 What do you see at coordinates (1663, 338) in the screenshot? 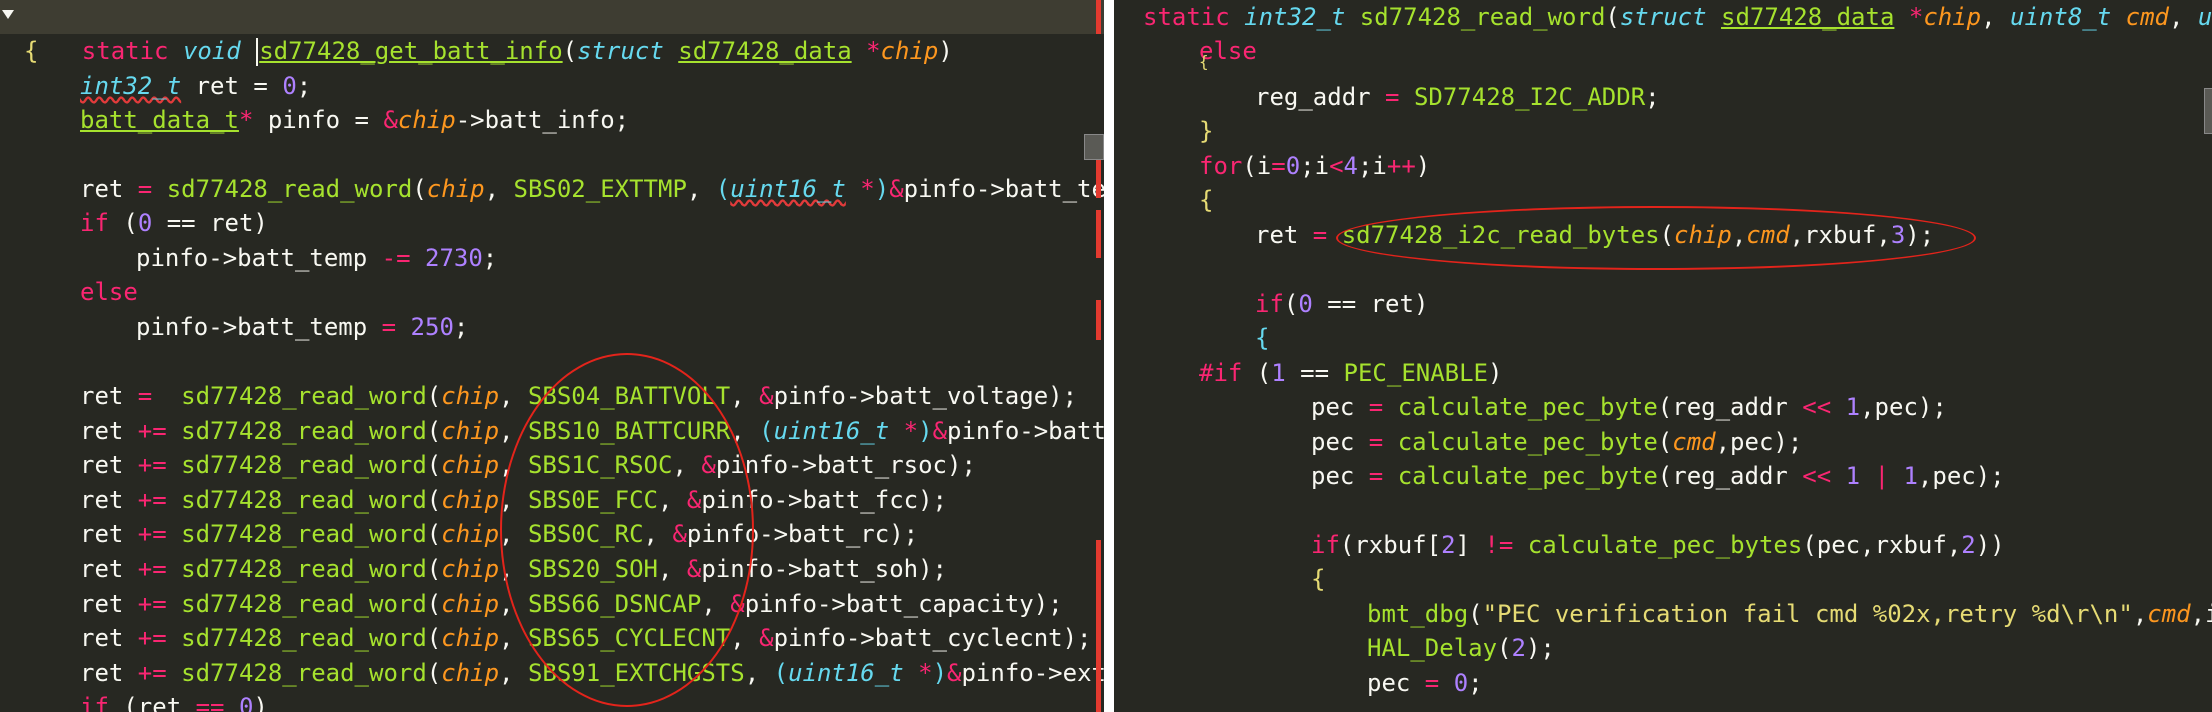
I see `code-line-open-brace-2: {` at bounding box center [1663, 338].